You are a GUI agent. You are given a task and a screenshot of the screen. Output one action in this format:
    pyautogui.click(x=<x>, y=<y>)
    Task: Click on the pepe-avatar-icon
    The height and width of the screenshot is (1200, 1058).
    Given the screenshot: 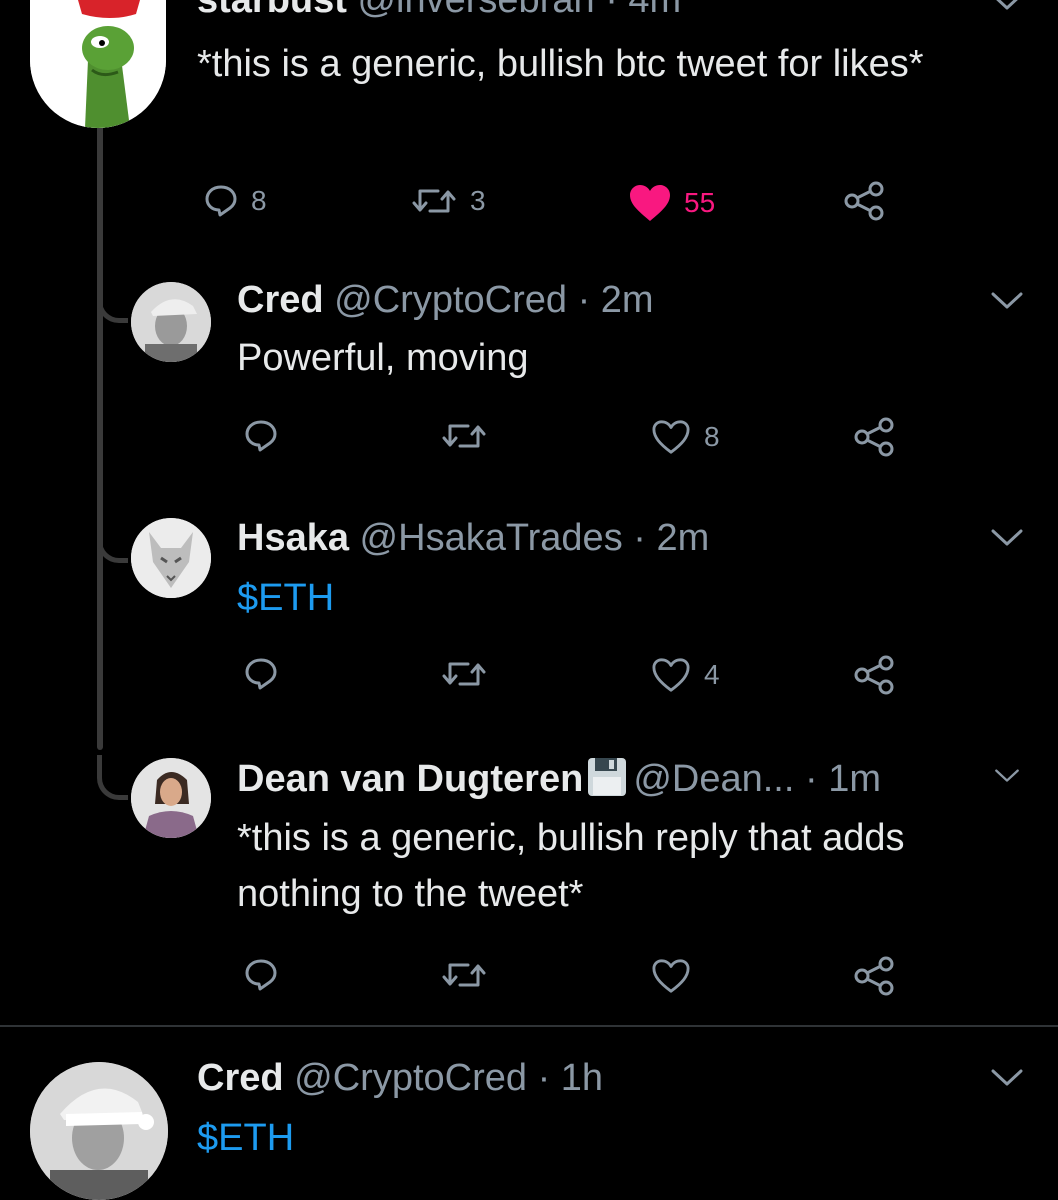 What is the action you would take?
    pyautogui.click(x=98, y=64)
    